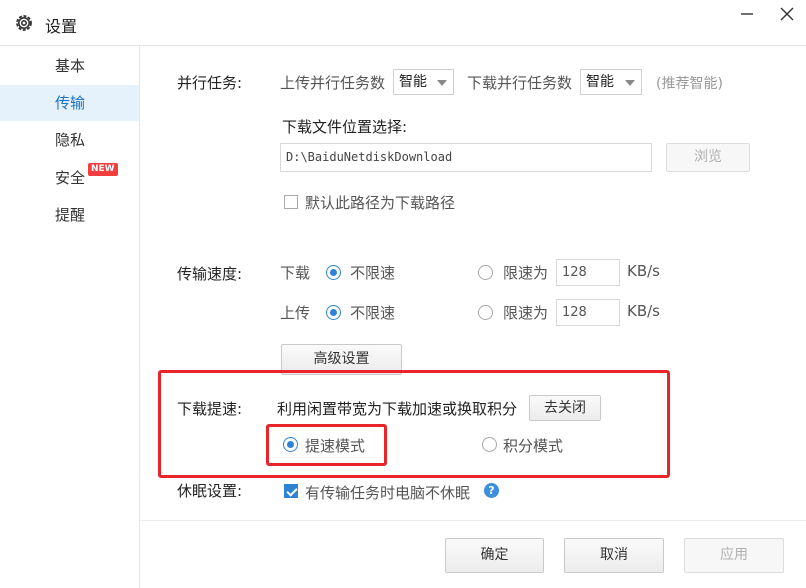  I want to click on recommend-hint: (推荐智能), so click(689, 84).